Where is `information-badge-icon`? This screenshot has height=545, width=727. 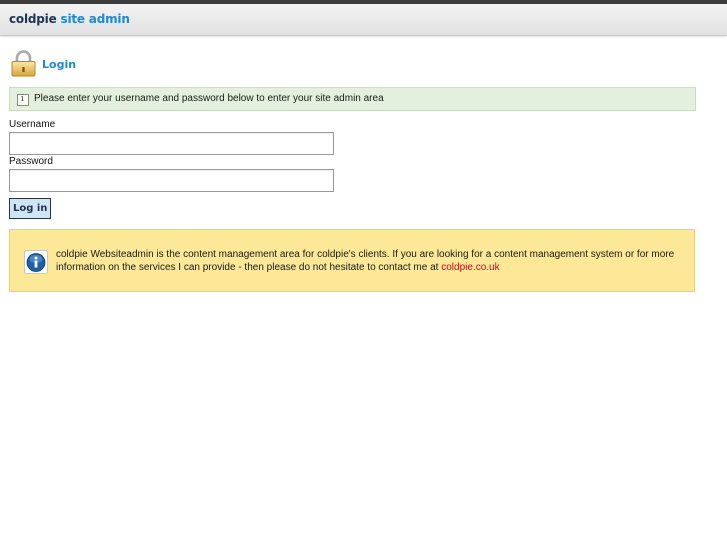
information-badge-icon is located at coordinates (36, 262).